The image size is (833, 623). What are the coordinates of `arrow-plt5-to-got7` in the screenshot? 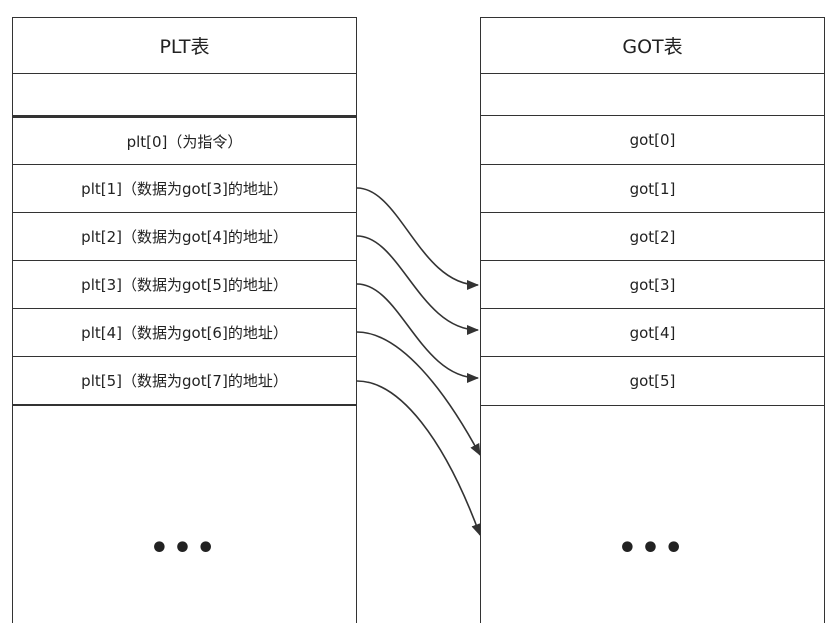 It's located at (418, 458).